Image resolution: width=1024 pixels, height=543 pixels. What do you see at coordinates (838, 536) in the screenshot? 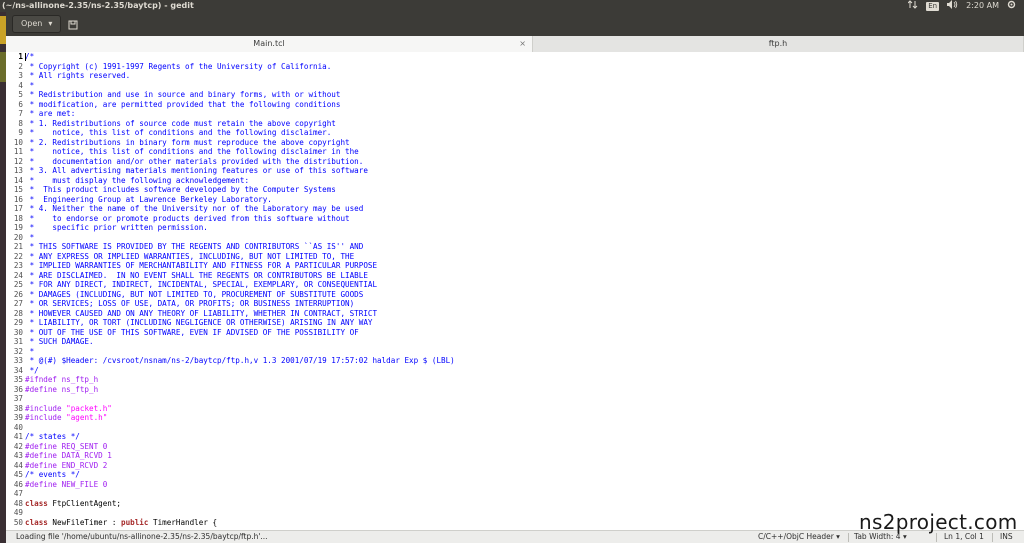
I see `chevron-down-icon: ▾` at bounding box center [838, 536].